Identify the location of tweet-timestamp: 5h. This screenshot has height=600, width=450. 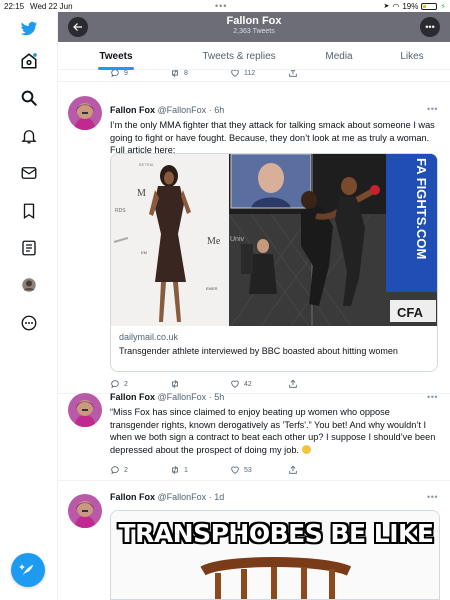
(219, 397).